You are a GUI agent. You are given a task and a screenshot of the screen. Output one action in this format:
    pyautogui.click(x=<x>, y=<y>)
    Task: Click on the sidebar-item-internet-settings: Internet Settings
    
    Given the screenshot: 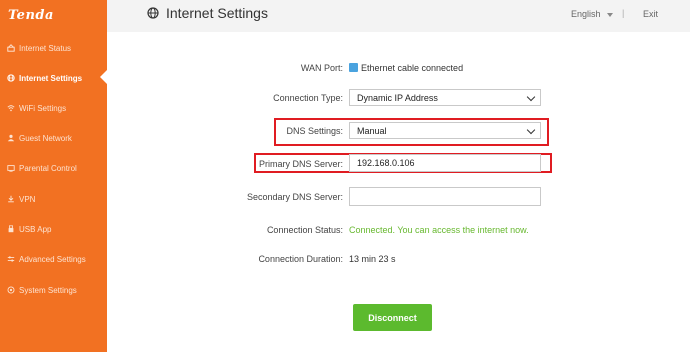 What is the action you would take?
    pyautogui.click(x=53, y=78)
    